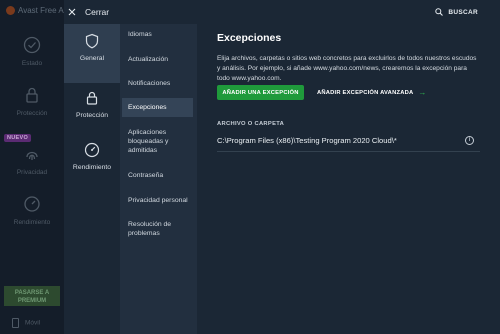  What do you see at coordinates (157, 141) in the screenshot?
I see `subnav-aplicaciones-bloqueadas: Aplicaciones bloqueadas y admitidas` at bounding box center [157, 141].